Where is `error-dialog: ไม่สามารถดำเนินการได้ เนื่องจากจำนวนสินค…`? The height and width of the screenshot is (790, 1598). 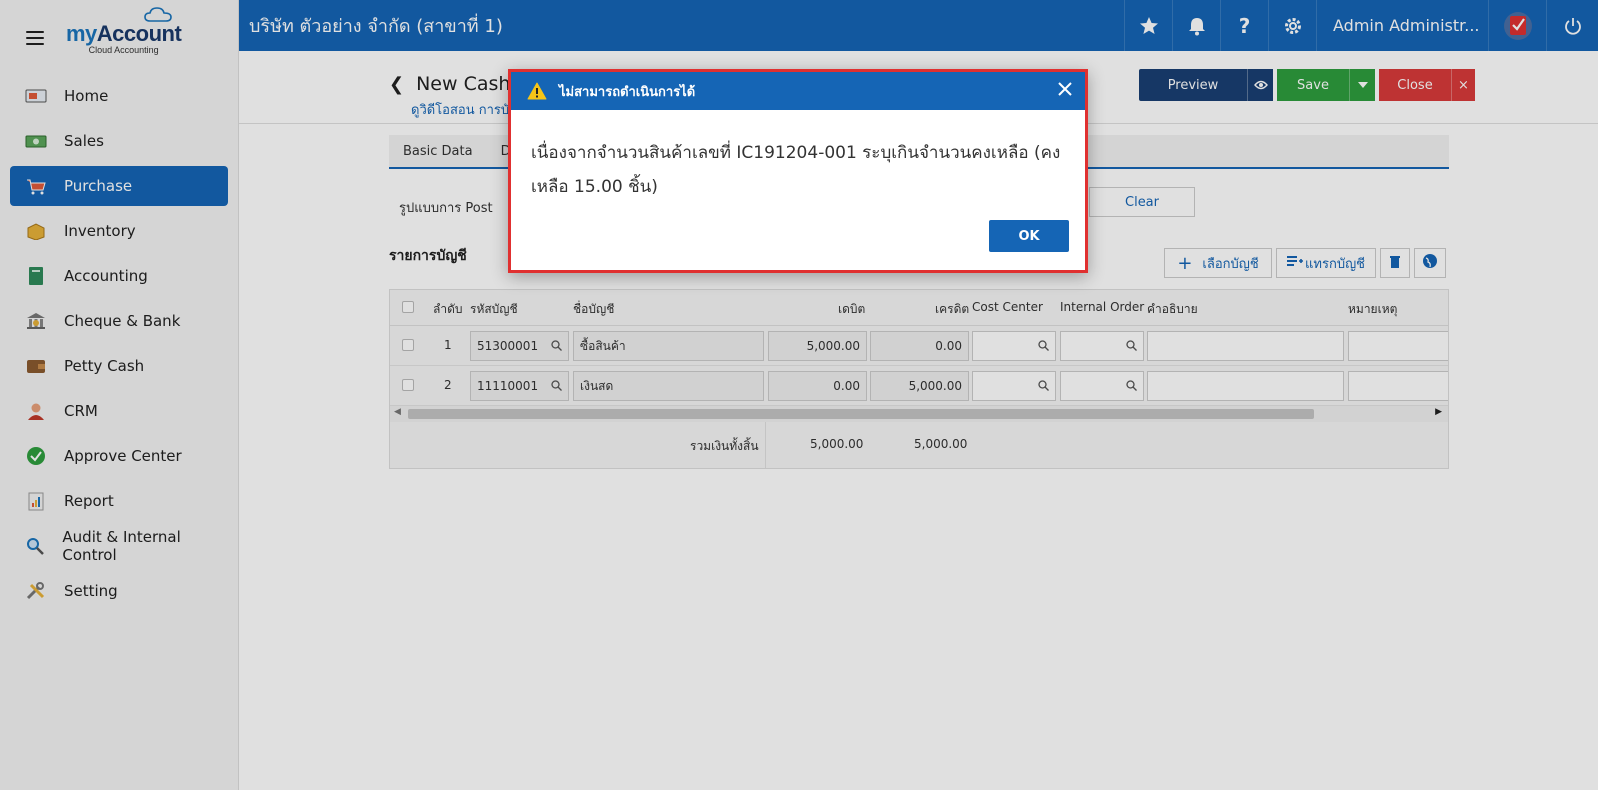 error-dialog: ไม่สามารถดำเนินการได้ เนื่องจากจำนวนสินค… is located at coordinates (798, 171).